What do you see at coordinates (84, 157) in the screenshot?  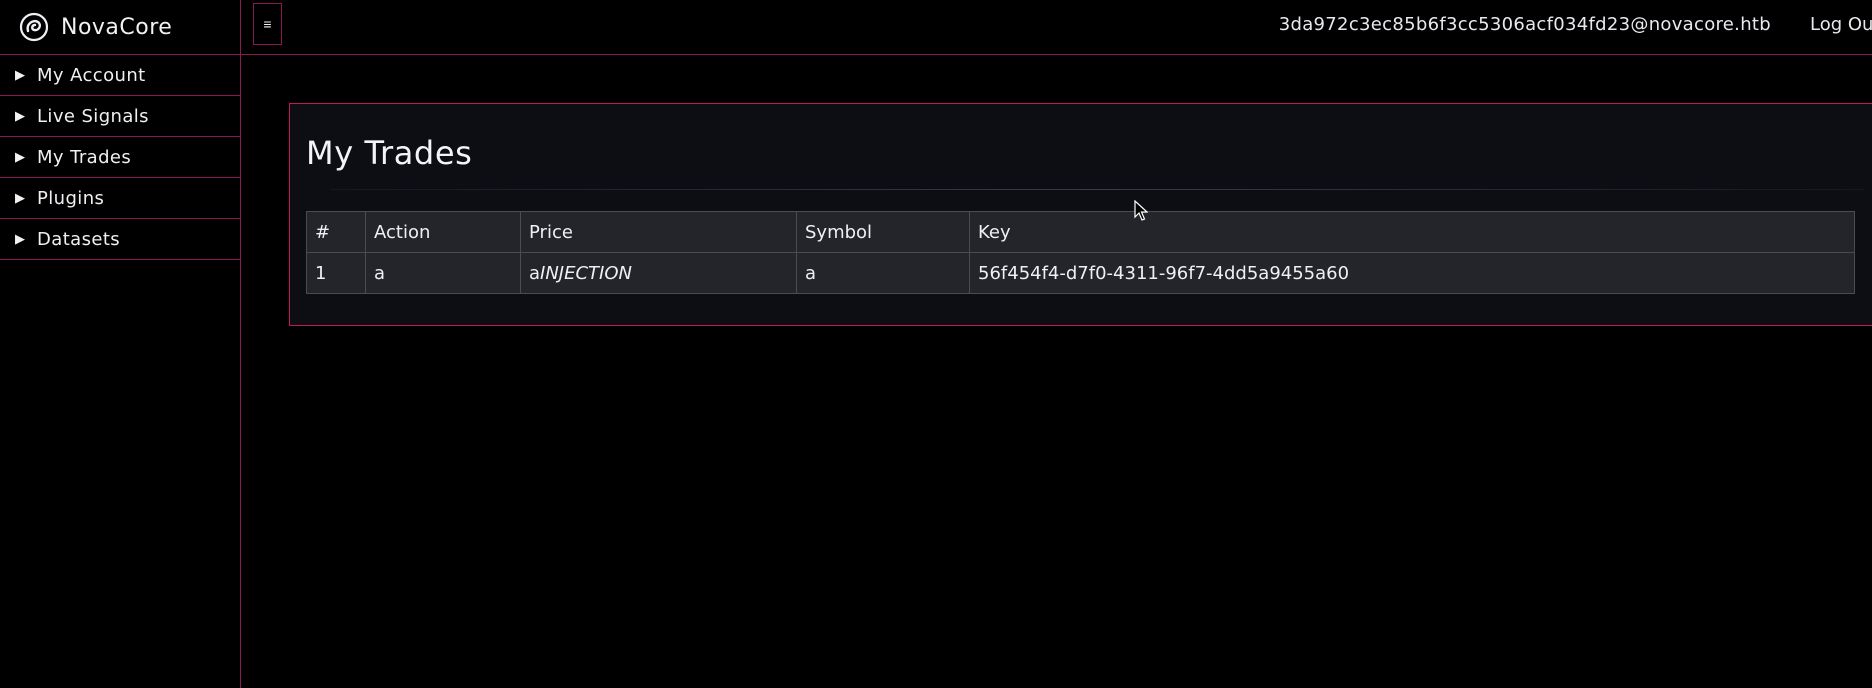 I see `sidebar-item-label: My Trades` at bounding box center [84, 157].